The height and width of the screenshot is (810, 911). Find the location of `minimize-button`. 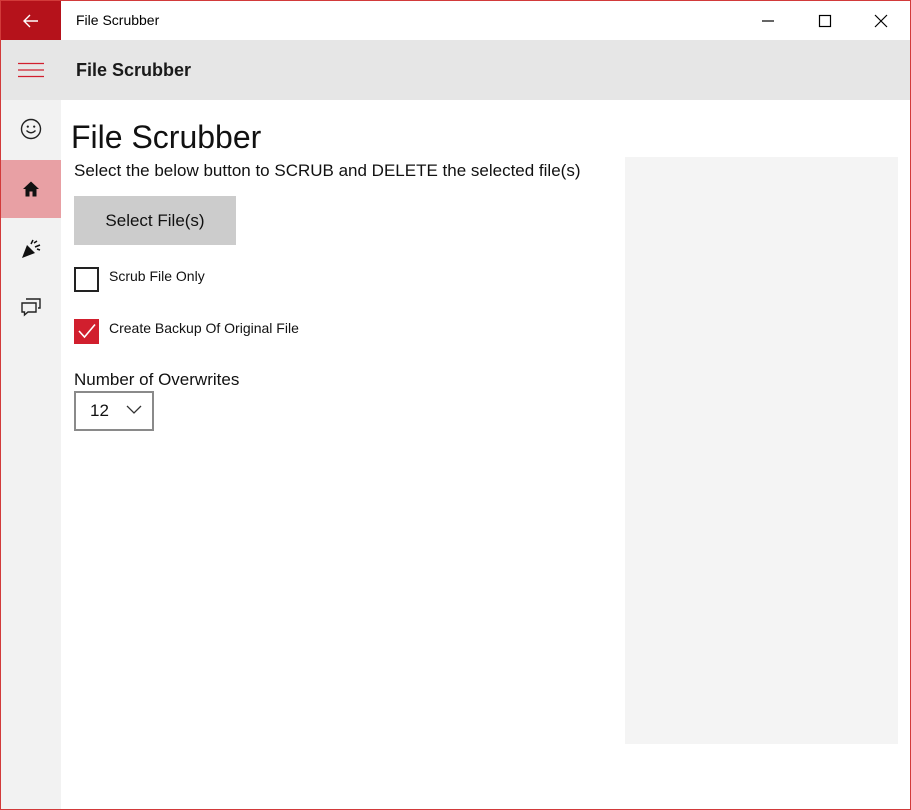

minimize-button is located at coordinates (768, 20).